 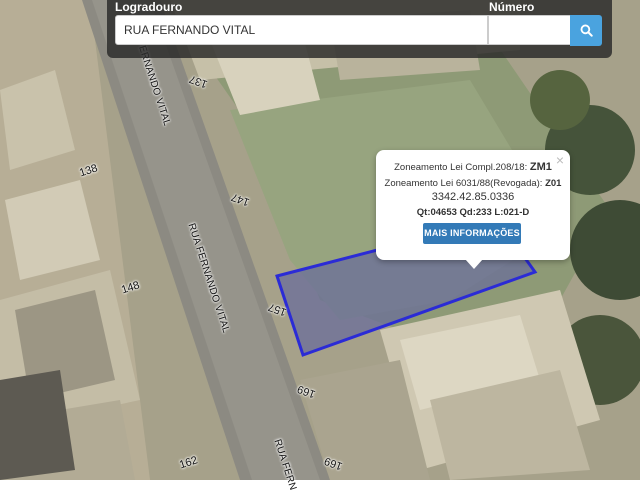 I want to click on zoning-current-row: Zoneamento Lei Compl.208/18: ZM1, so click(x=473, y=167).